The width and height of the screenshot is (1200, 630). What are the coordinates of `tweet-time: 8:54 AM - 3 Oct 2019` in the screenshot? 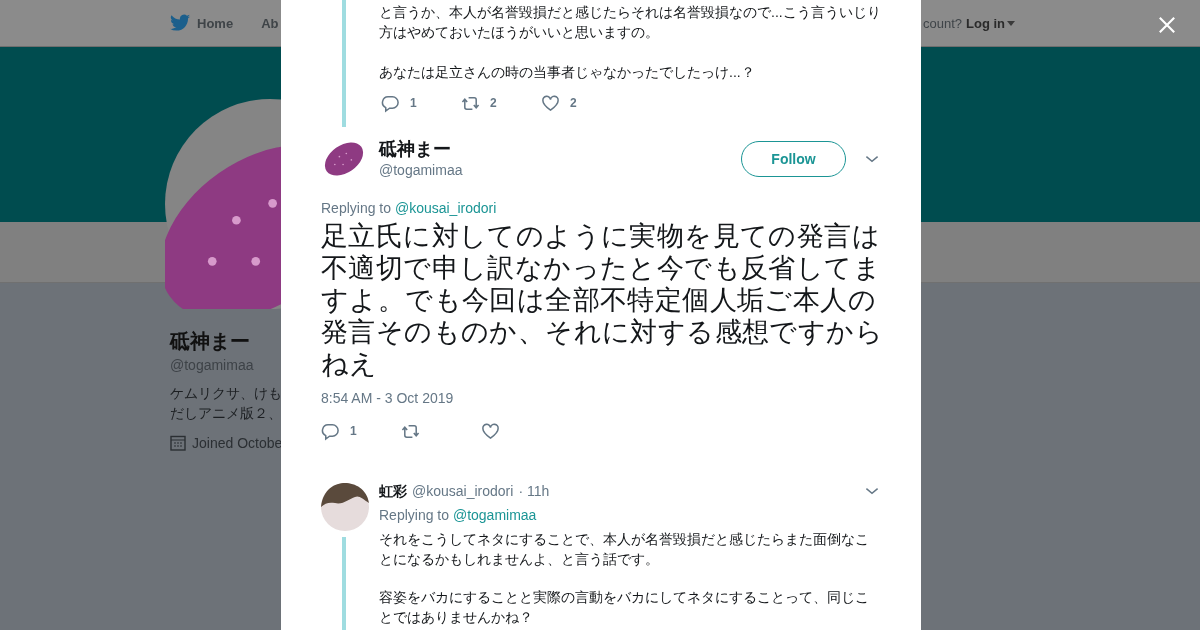 It's located at (388, 398).